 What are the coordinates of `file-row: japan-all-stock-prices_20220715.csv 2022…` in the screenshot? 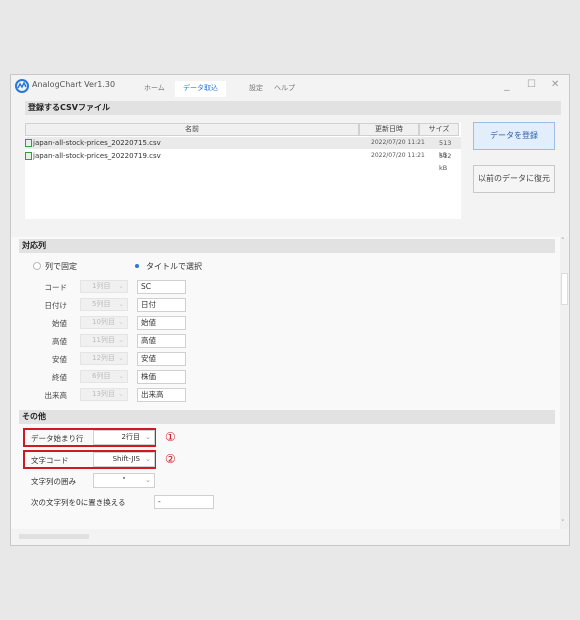 It's located at (243, 148).